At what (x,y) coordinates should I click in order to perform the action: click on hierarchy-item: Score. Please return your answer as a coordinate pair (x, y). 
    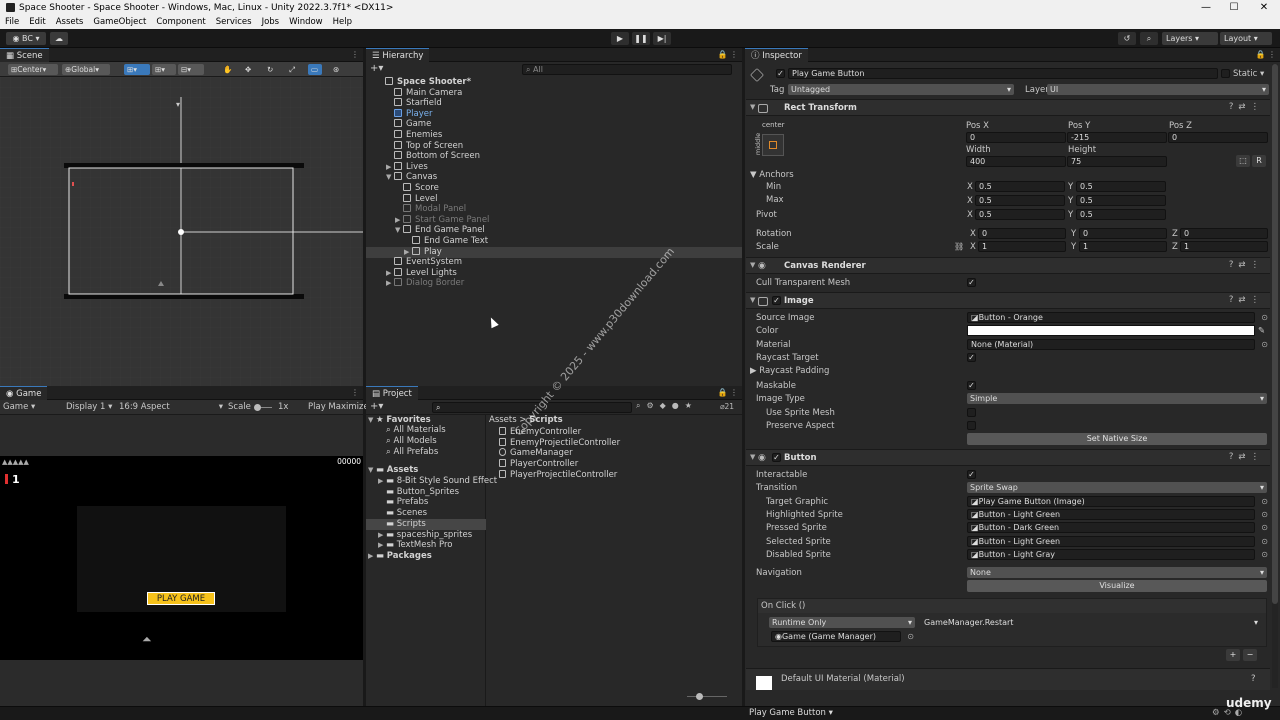
    Looking at the image, I should click on (554, 188).